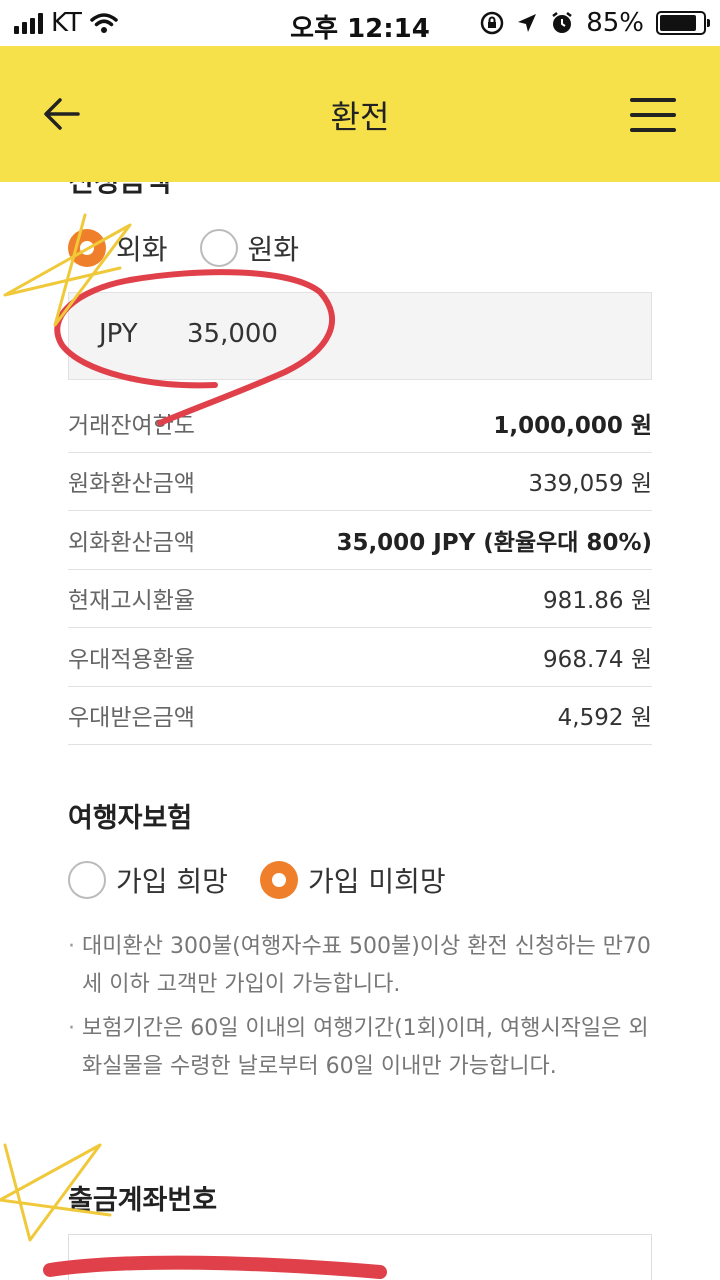 Image resolution: width=720 pixels, height=1280 pixels. What do you see at coordinates (131, 425) in the screenshot?
I see `info-label: 거래잔여한도` at bounding box center [131, 425].